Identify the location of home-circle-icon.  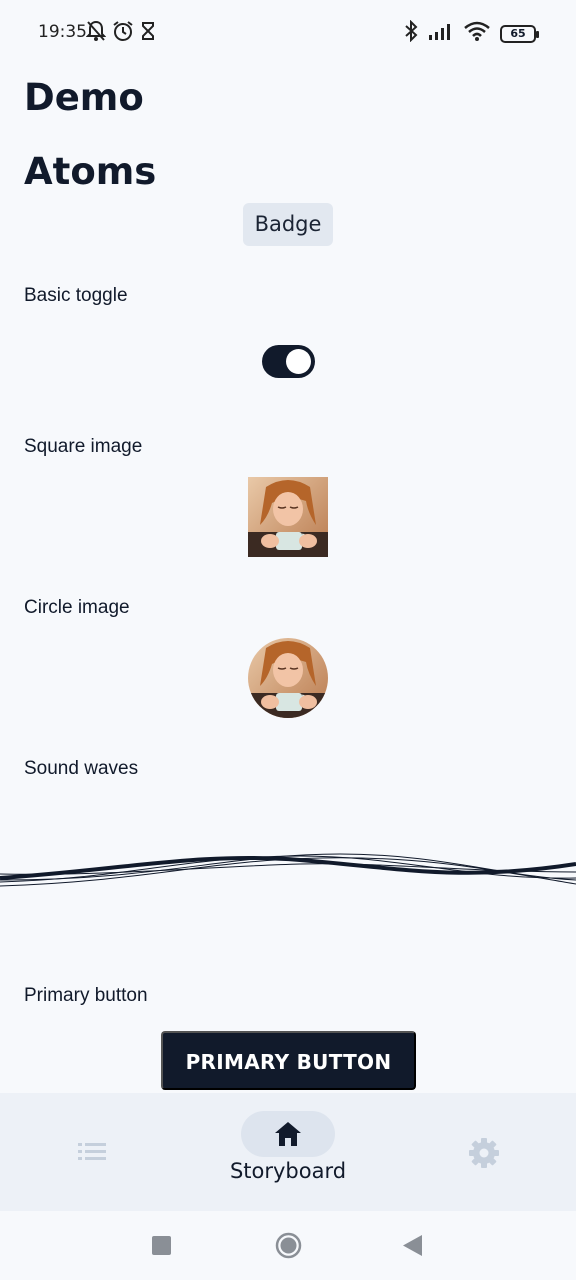
(288, 1248).